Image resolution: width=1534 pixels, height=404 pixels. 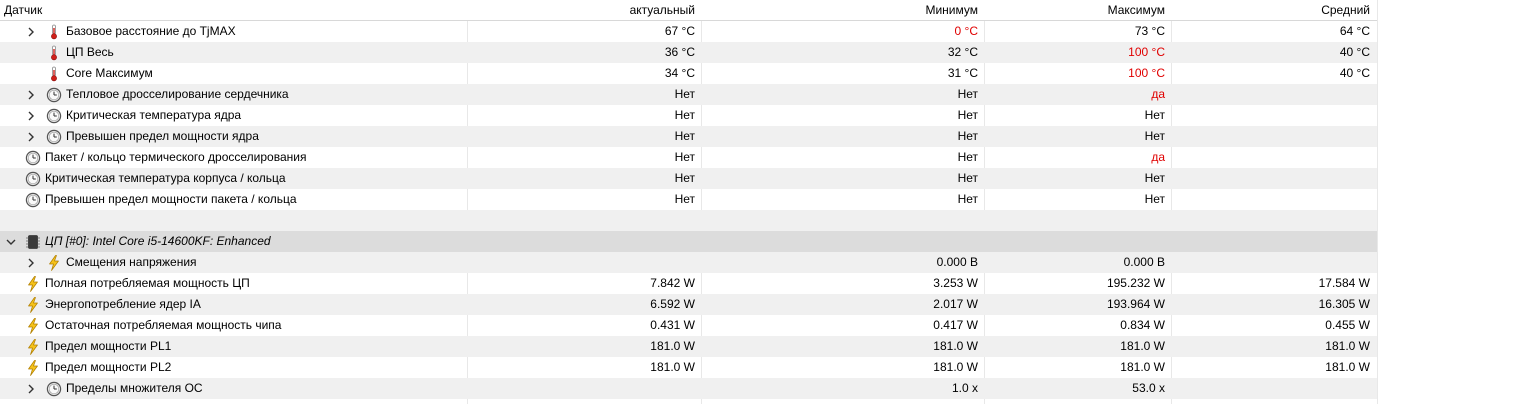 I want to click on table-row: Превышен предел мощности ядра Нет Нет Нет, so click(x=688, y=136).